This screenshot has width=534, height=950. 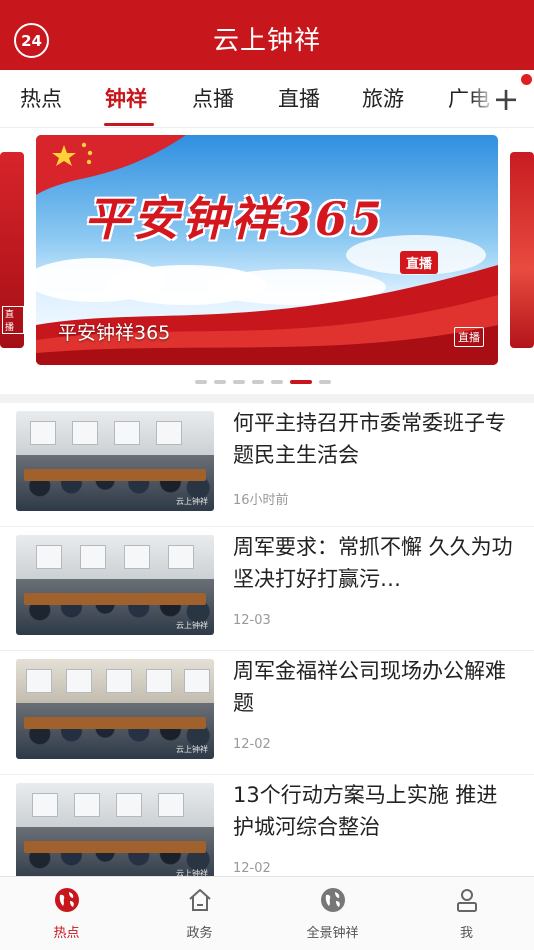 I want to click on plus-icon: +, so click(x=506, y=99).